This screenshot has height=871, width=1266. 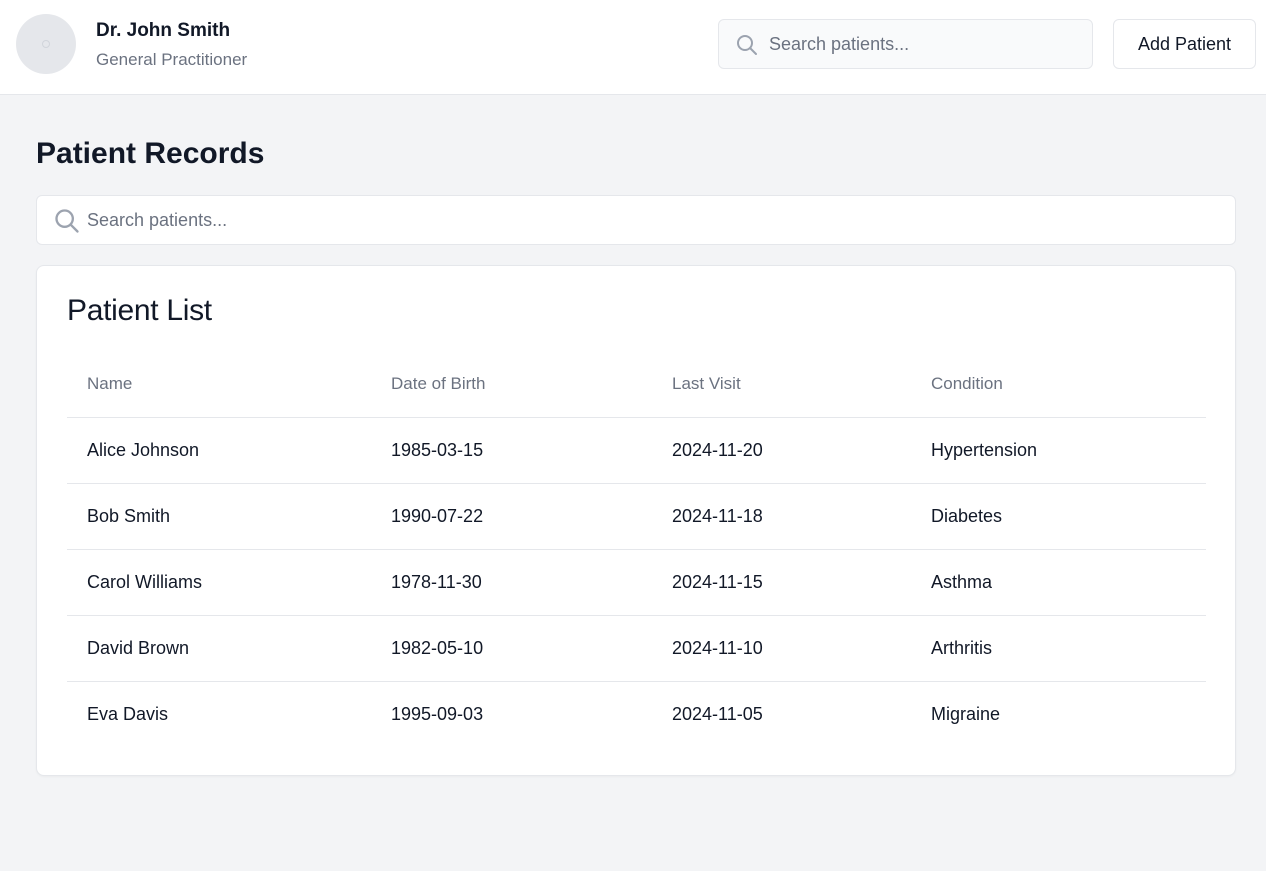 I want to click on table-row: Eva Davis 1995-09-03 2024-11-05 Migraine, so click(x=636, y=714).